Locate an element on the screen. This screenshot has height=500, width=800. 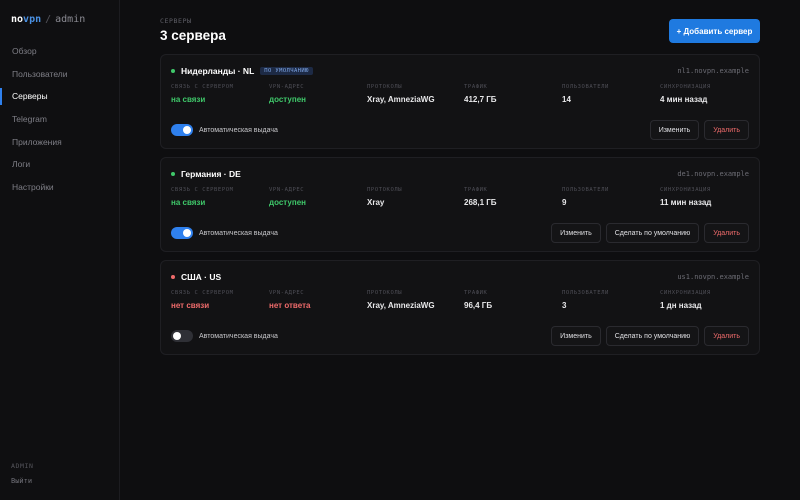
default-badge: ПО УМОЛЧАНИЮ is located at coordinates (286, 71).